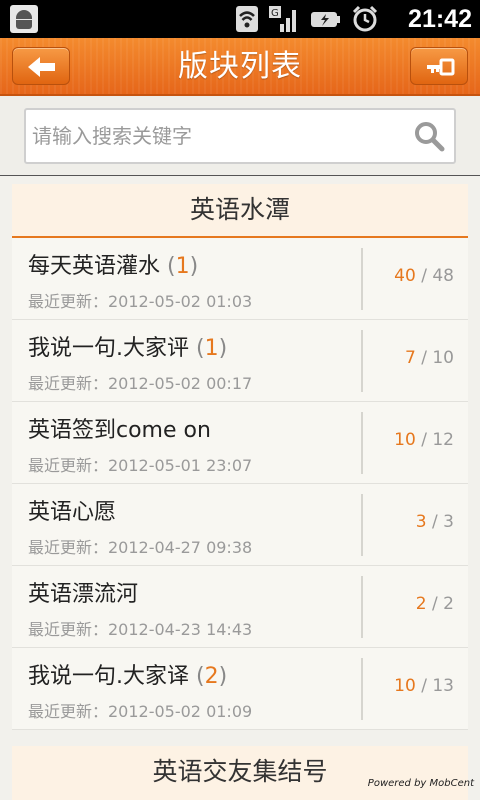 This screenshot has width=480, height=800. What do you see at coordinates (240, 525) in the screenshot?
I see `board-row: 英语心愿 最近更新：2012-04-27 09:38 3 / 3` at bounding box center [240, 525].